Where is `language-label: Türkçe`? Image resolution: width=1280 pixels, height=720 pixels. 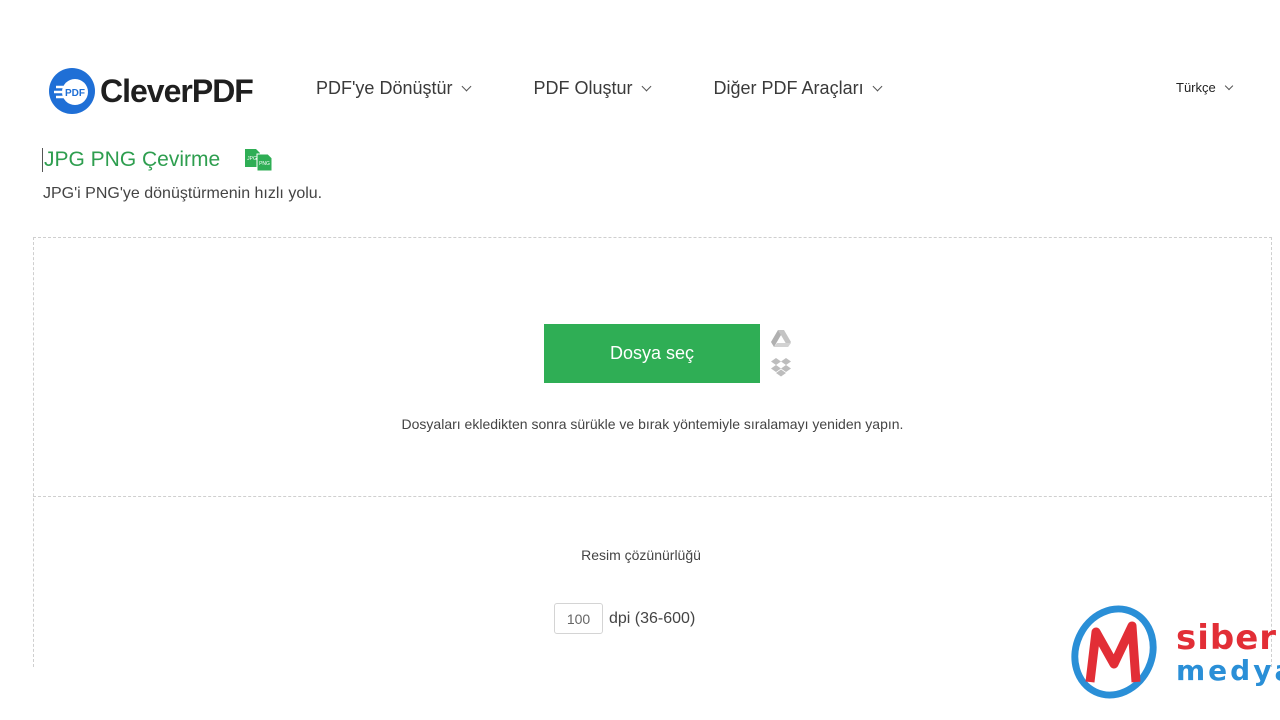 language-label: Türkçe is located at coordinates (1196, 87).